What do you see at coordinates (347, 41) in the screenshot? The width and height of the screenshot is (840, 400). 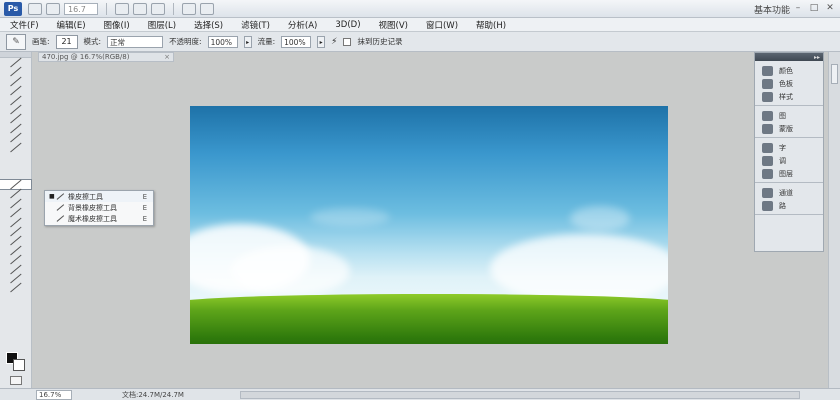 I see `erase-to-history-checkbox` at bounding box center [347, 41].